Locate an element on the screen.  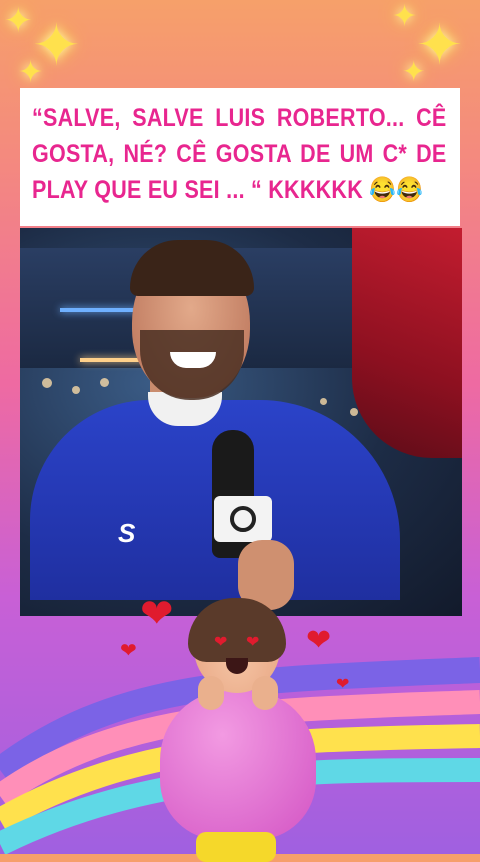
character-legs is located at coordinates (236, 847).